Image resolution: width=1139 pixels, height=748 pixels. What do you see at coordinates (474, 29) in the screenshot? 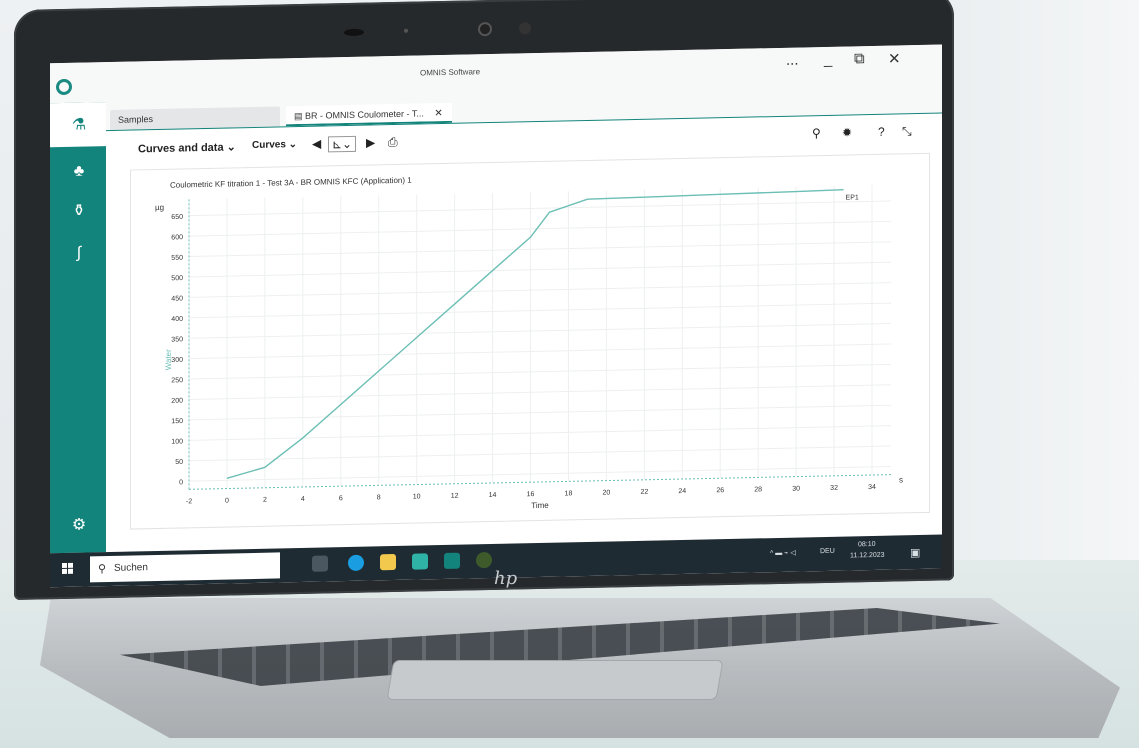
I see `webcam-bar` at bounding box center [474, 29].